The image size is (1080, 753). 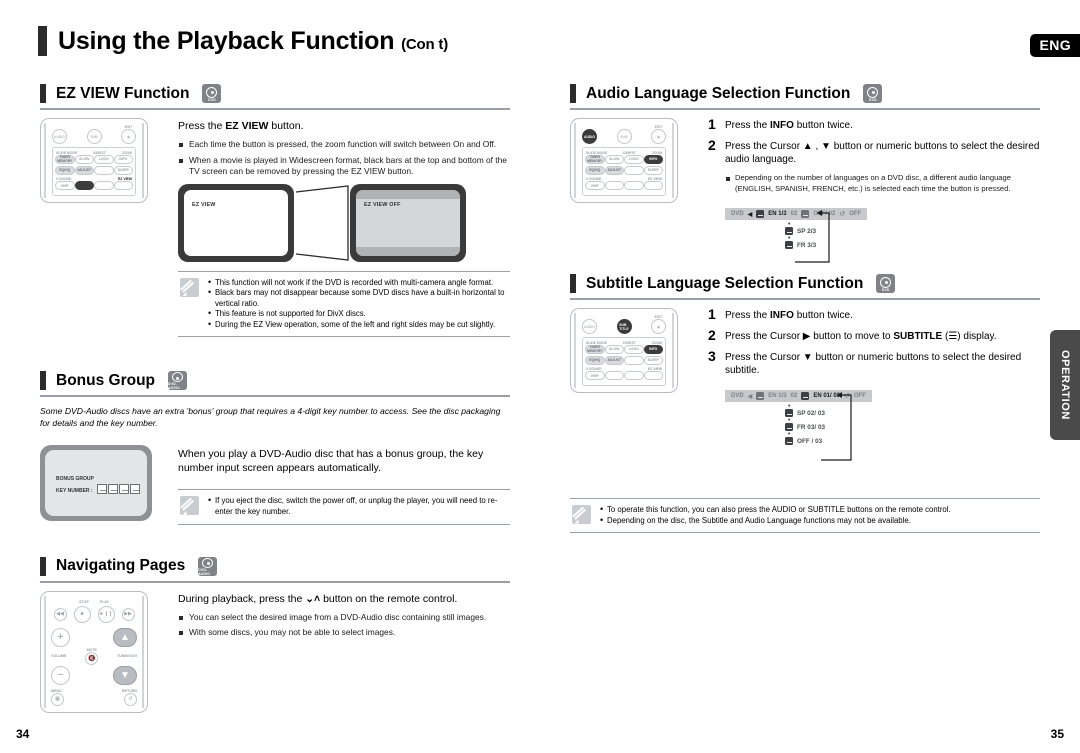 What do you see at coordinates (275, 568) in the screenshot?
I see `navigating-pages-heading: Navigating Pages DVD-AUDIO` at bounding box center [275, 568].